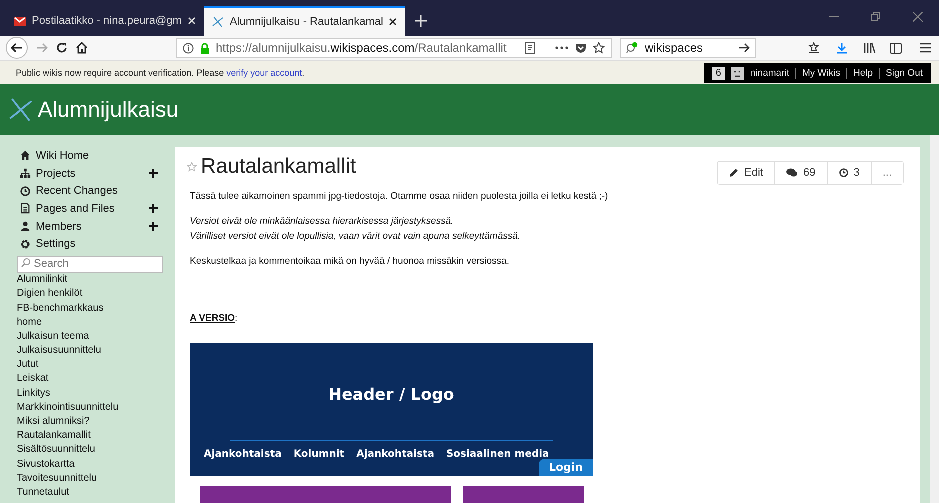 This screenshot has width=939, height=503. What do you see at coordinates (90, 264) in the screenshot?
I see `search-field: Search` at bounding box center [90, 264].